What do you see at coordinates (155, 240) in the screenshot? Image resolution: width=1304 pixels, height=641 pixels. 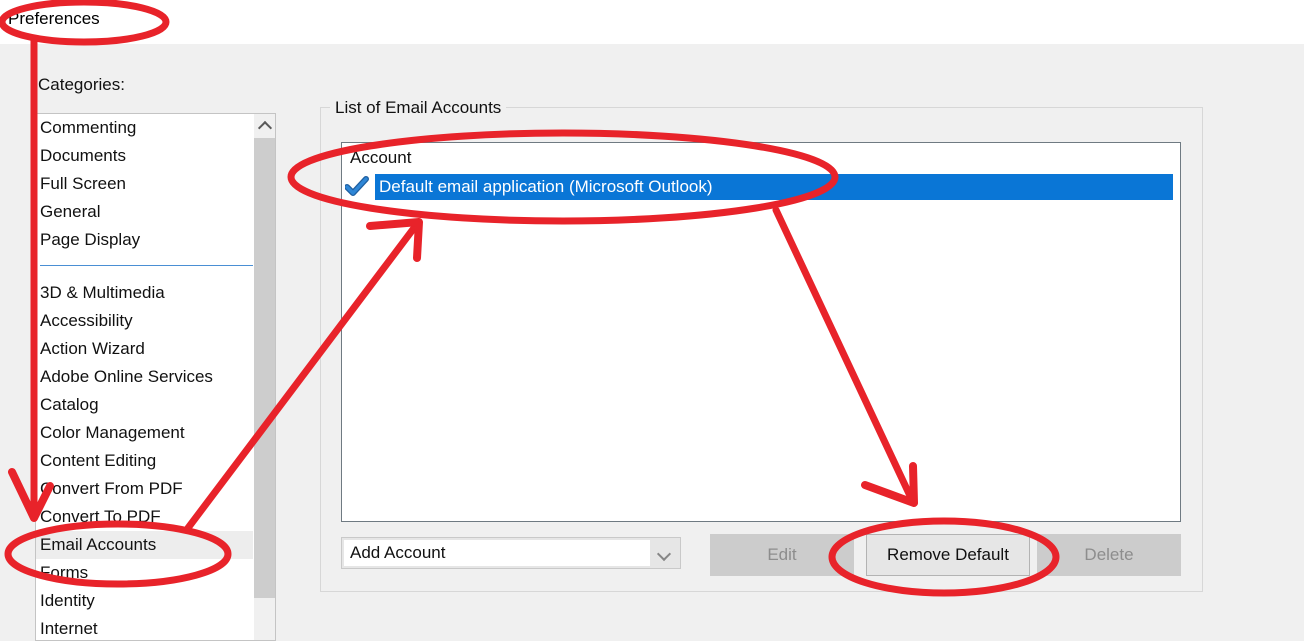 I see `sidebar-item-page-display: Page Display` at bounding box center [155, 240].